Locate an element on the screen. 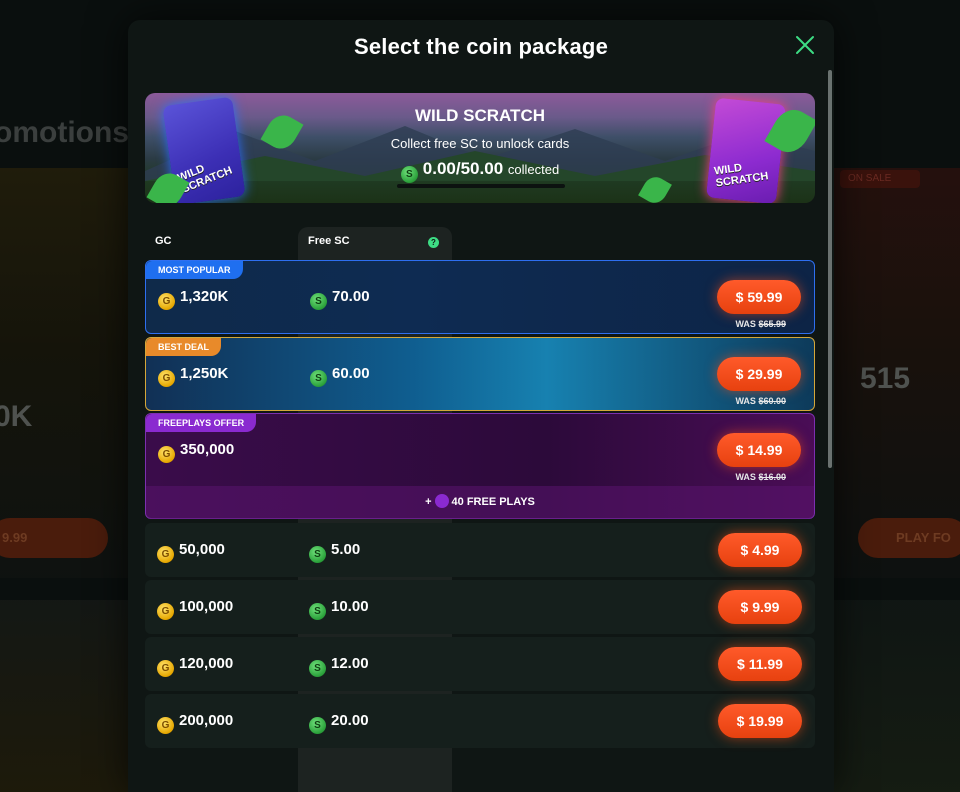 The height and width of the screenshot is (792, 960). most-popular-tag: MOST POPULAR is located at coordinates (194, 270).